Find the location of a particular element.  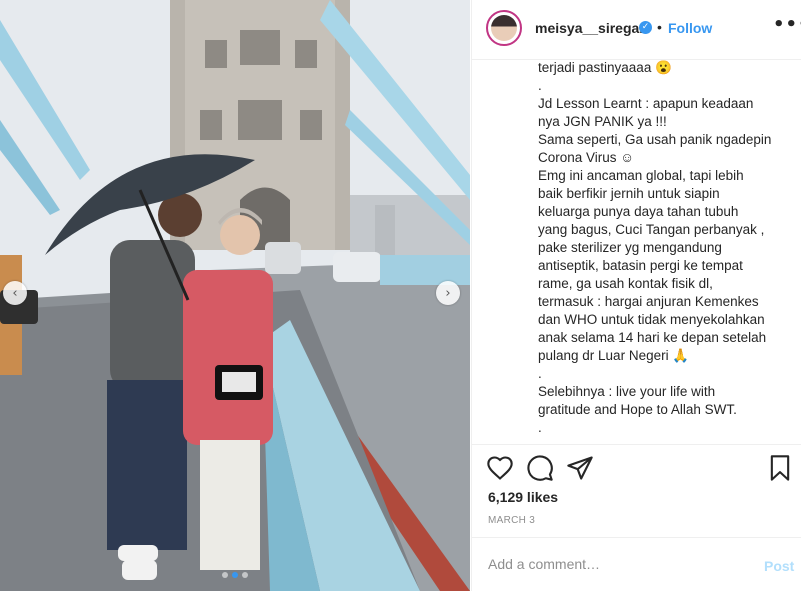

more-options-icon: ••• is located at coordinates (787, 24).